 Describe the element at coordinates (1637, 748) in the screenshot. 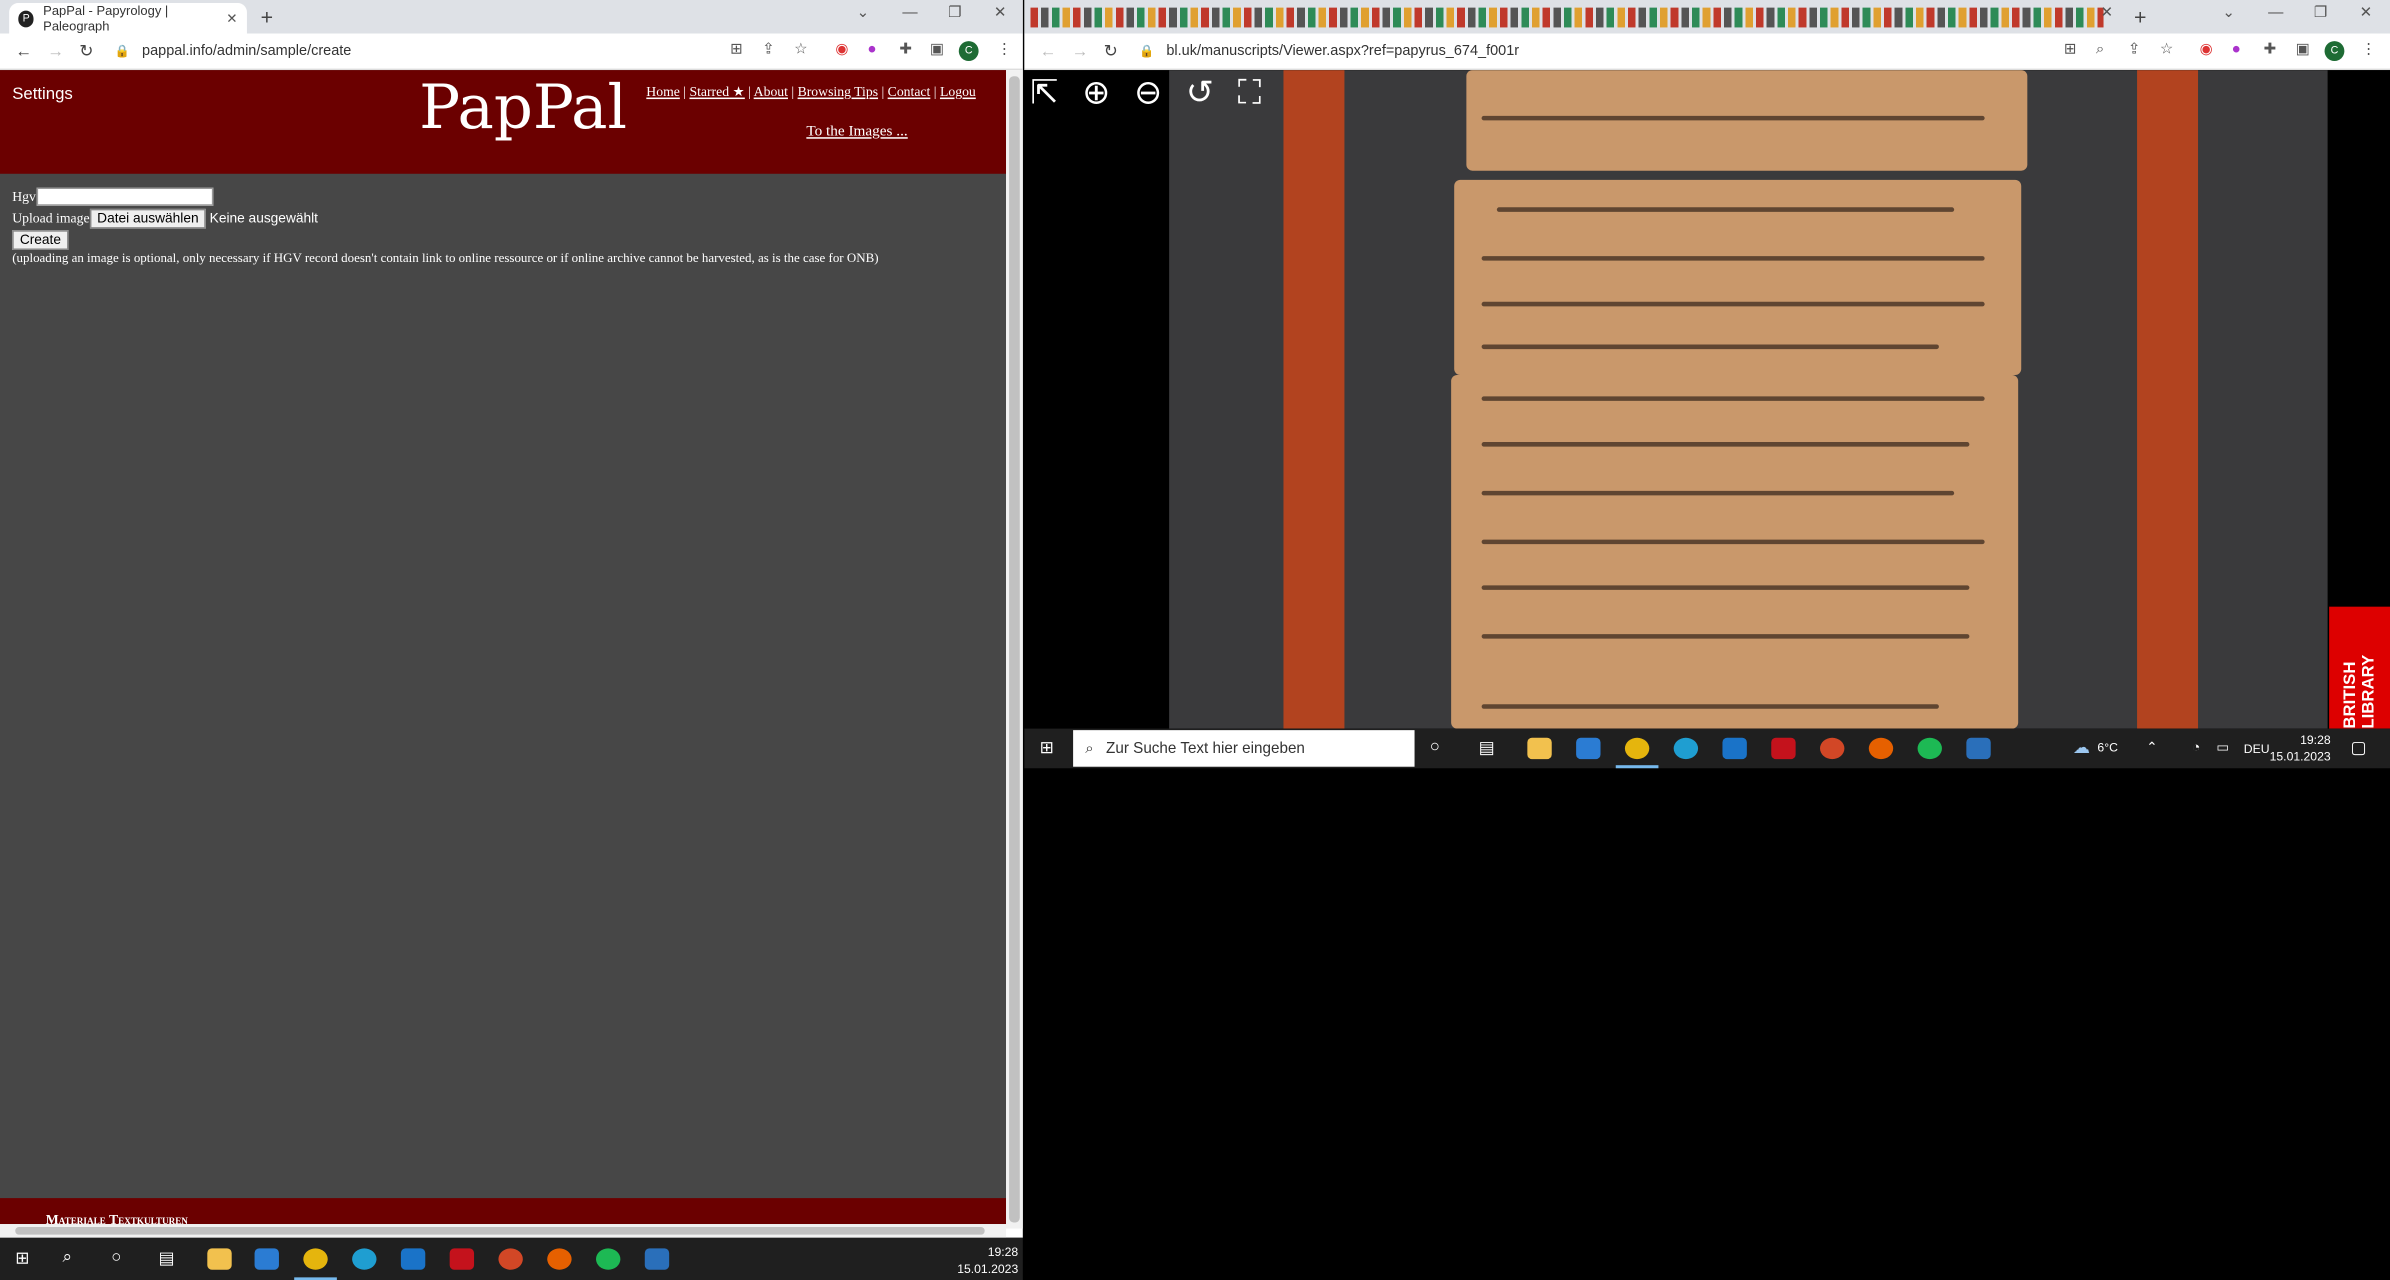

I see `right-chrome-icon` at that location.